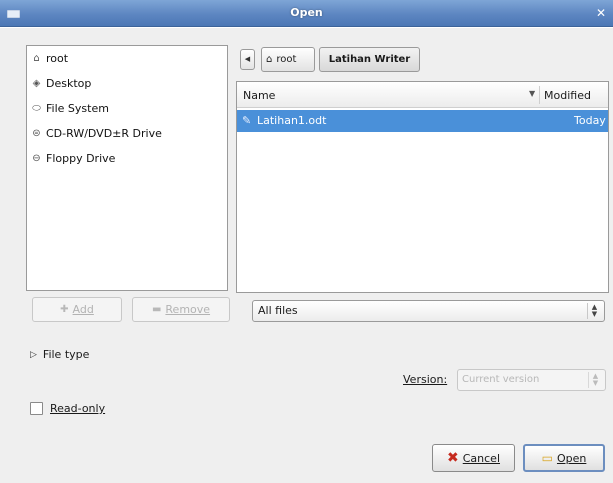 This screenshot has height=483, width=613. What do you see at coordinates (292, 120) in the screenshot?
I see `file-name: Latihan1.odt` at bounding box center [292, 120].